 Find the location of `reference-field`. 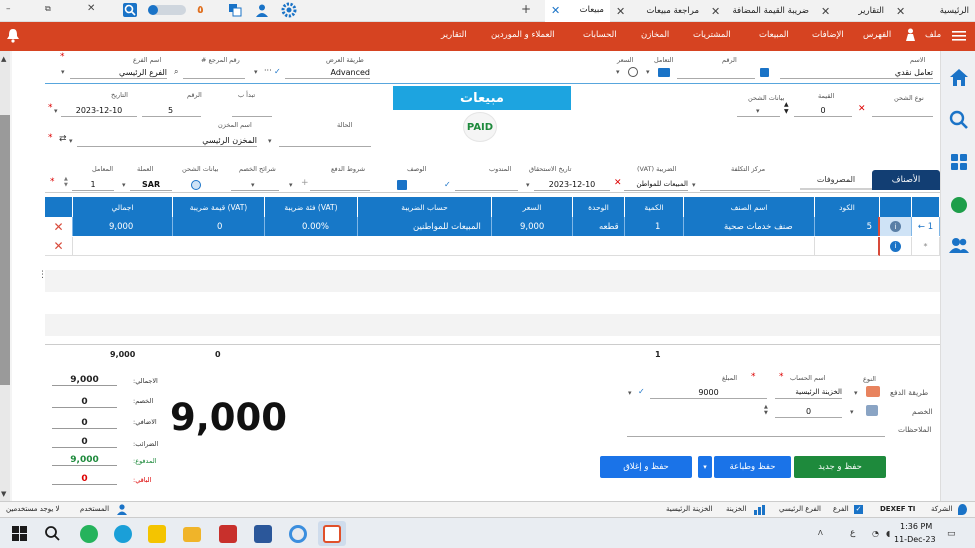

reference-field is located at coordinates (214, 72).